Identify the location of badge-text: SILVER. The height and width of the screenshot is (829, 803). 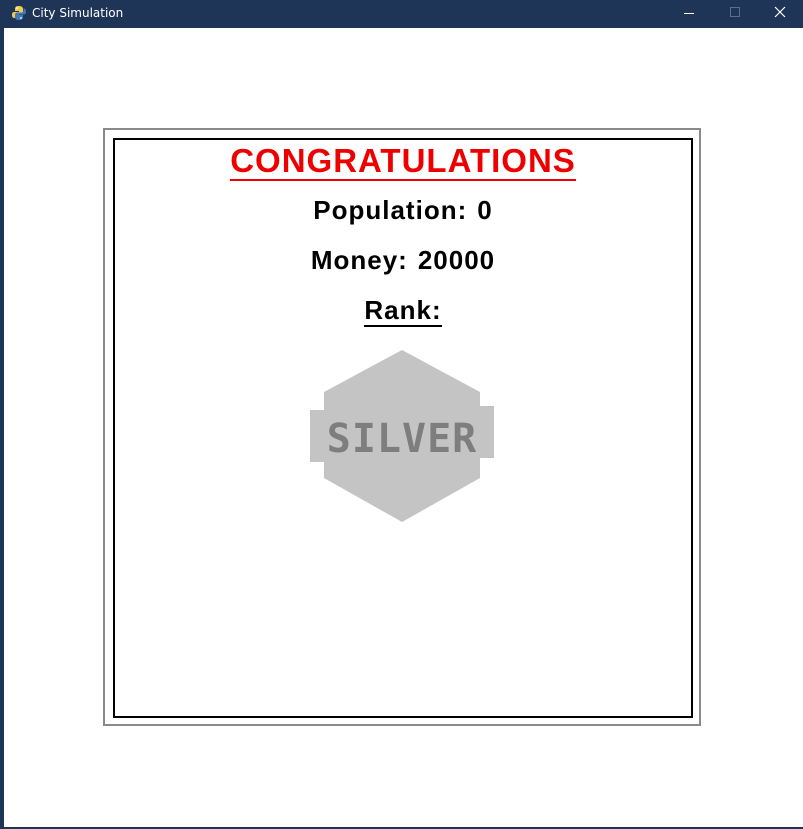
(402, 439).